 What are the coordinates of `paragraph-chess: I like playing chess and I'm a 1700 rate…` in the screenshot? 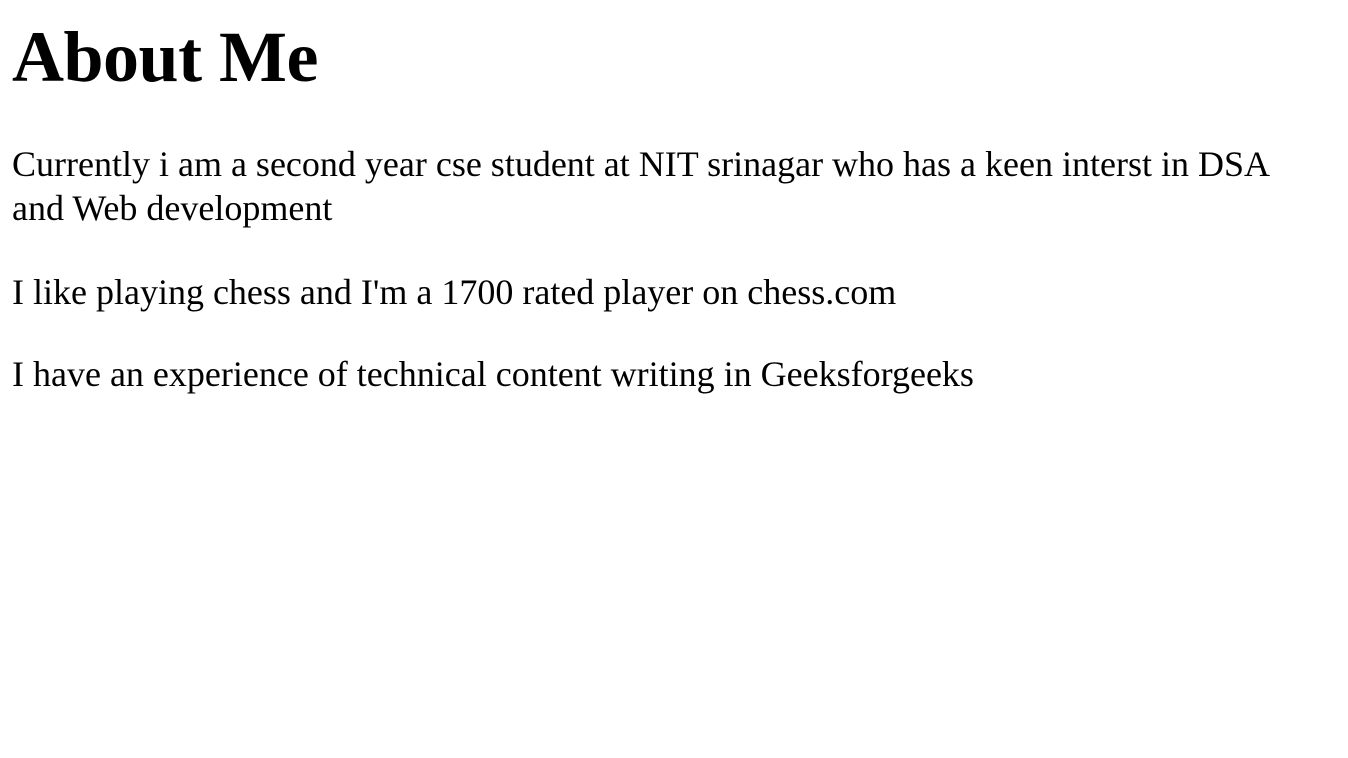 It's located at (454, 292).